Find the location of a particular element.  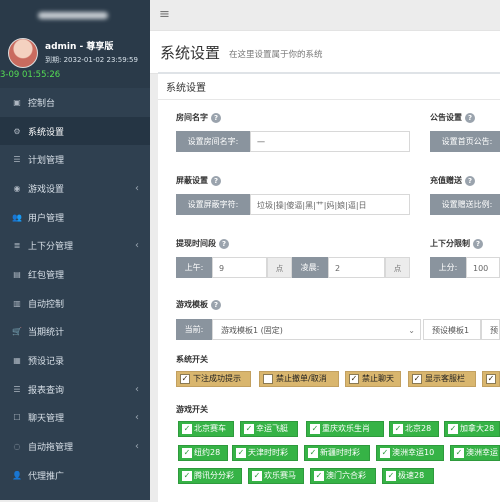

game-toggle-speed-28: ✓ 极速28 is located at coordinates (408, 476).